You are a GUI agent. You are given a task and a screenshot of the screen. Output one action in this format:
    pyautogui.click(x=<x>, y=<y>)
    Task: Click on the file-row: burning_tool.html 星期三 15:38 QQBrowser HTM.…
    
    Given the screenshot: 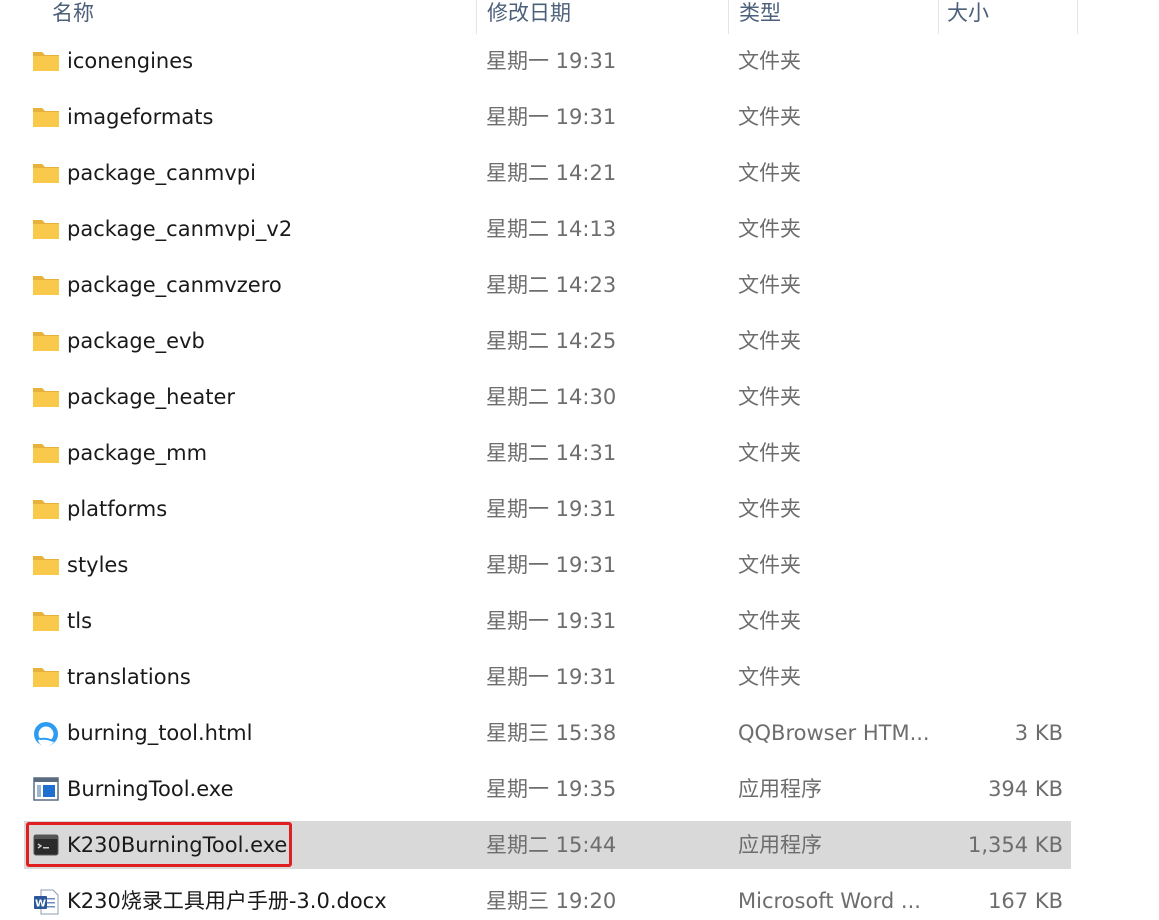 What is the action you would take?
    pyautogui.click(x=547, y=733)
    